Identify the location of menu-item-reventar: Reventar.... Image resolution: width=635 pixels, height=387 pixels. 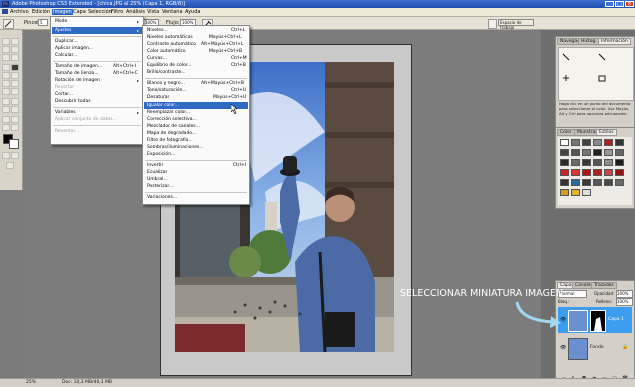
(67, 131).